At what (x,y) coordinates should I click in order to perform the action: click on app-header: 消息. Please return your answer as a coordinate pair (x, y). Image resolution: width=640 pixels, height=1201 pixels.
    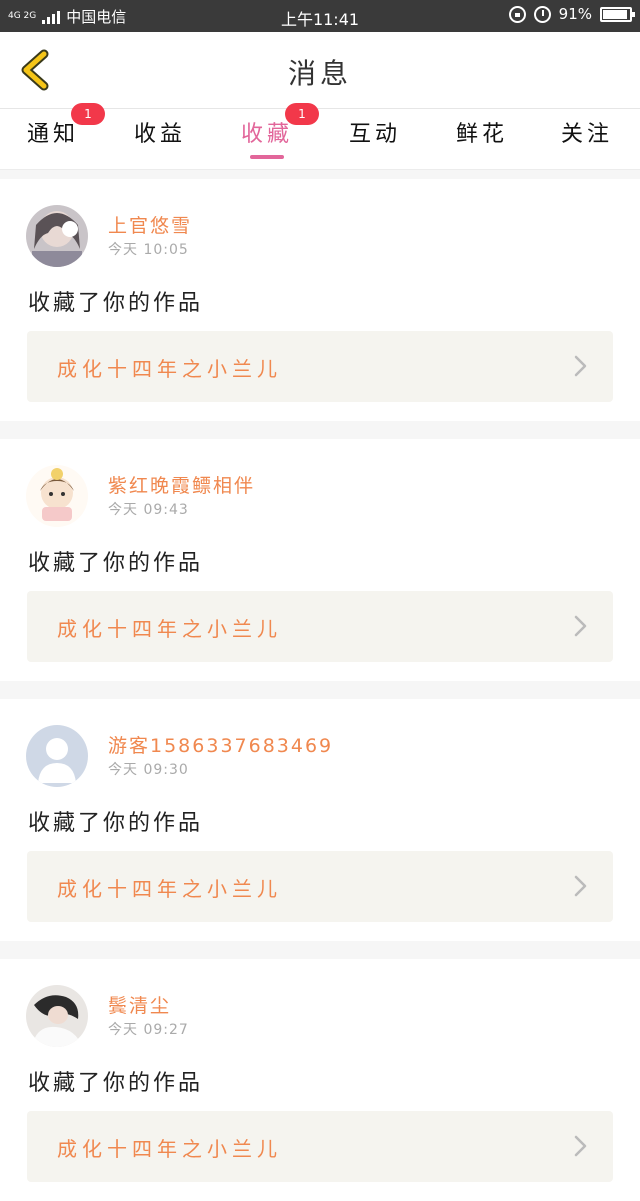
    Looking at the image, I should click on (320, 70).